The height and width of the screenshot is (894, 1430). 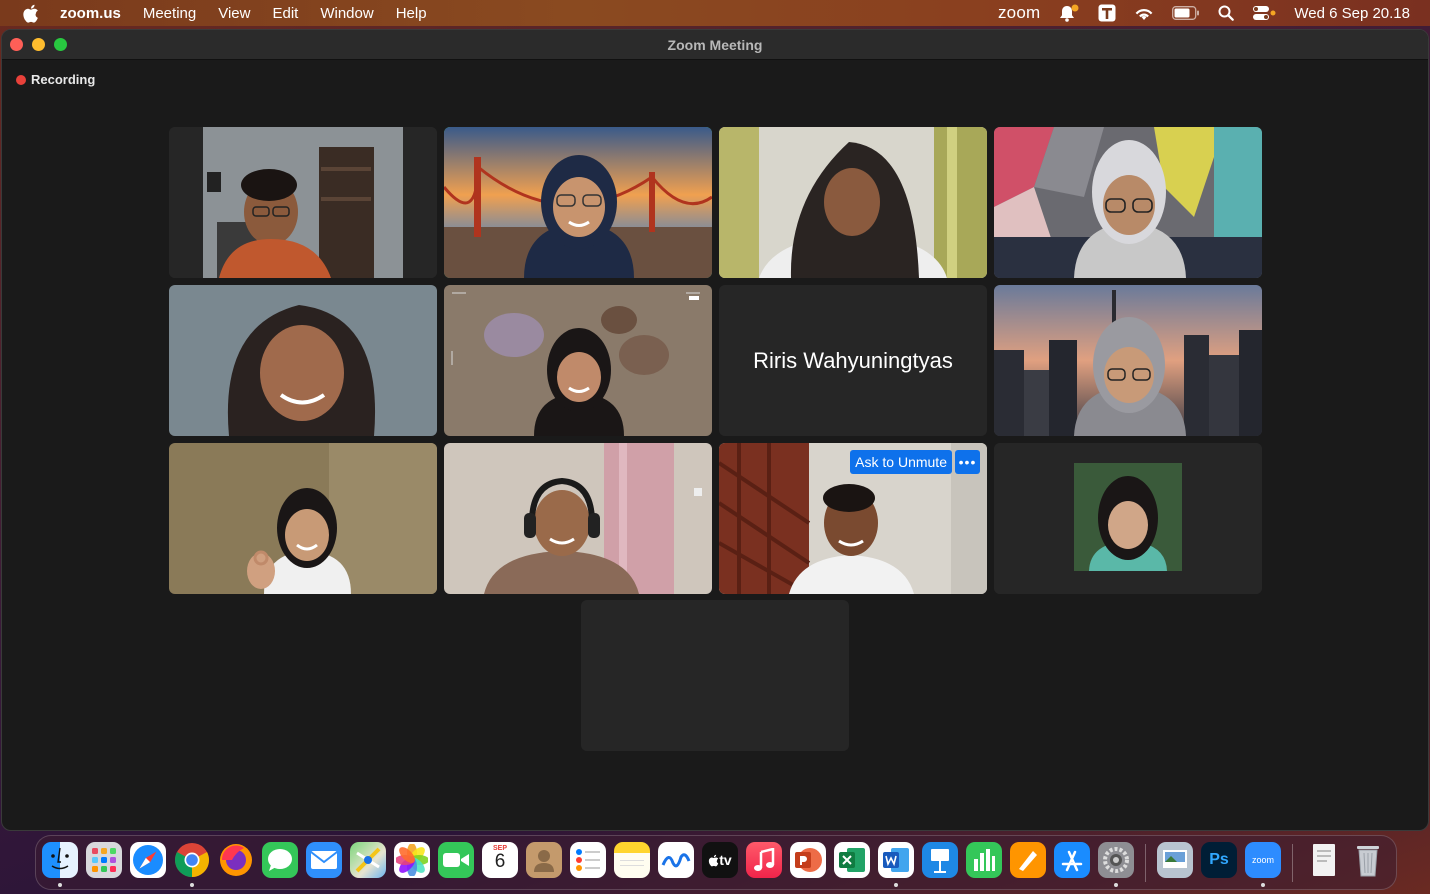 What do you see at coordinates (632, 860) in the screenshot?
I see `dock-notes-icon` at bounding box center [632, 860].